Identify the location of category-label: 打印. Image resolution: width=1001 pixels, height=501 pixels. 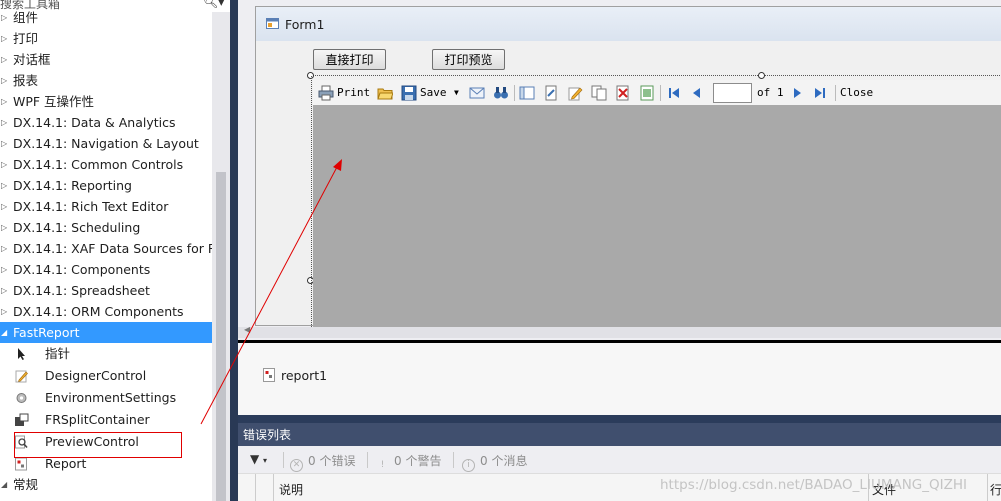
(26, 38).